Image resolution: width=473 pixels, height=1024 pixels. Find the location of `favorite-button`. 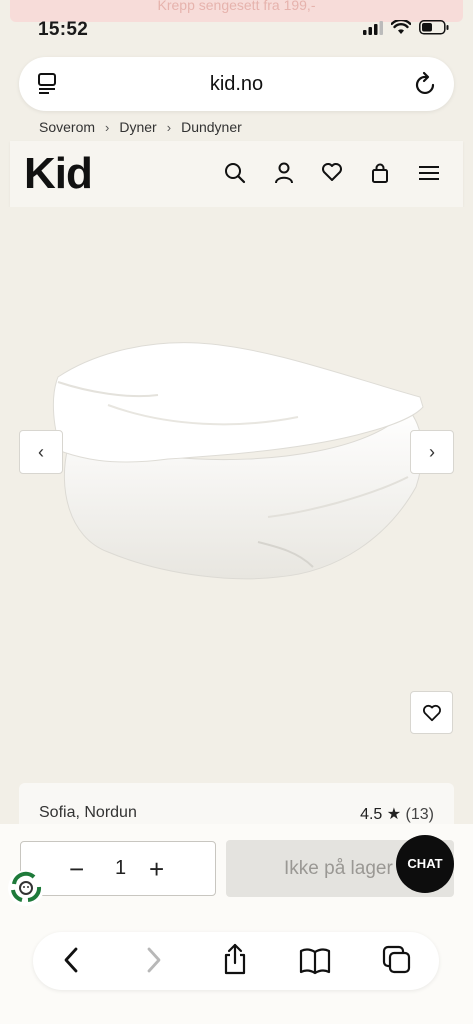

favorite-button is located at coordinates (431, 712).